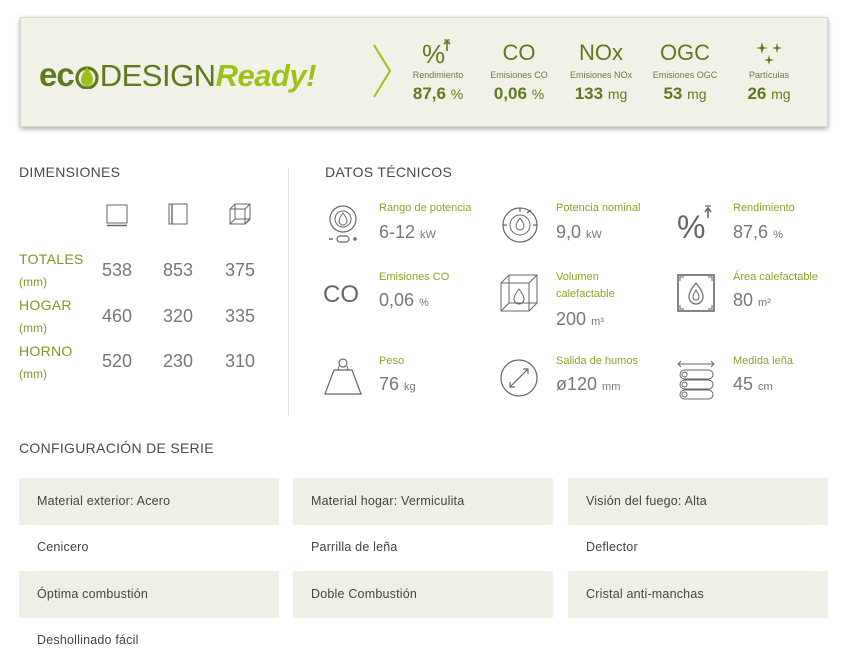  What do you see at coordinates (769, 53) in the screenshot?
I see `sparkles-icon` at bounding box center [769, 53].